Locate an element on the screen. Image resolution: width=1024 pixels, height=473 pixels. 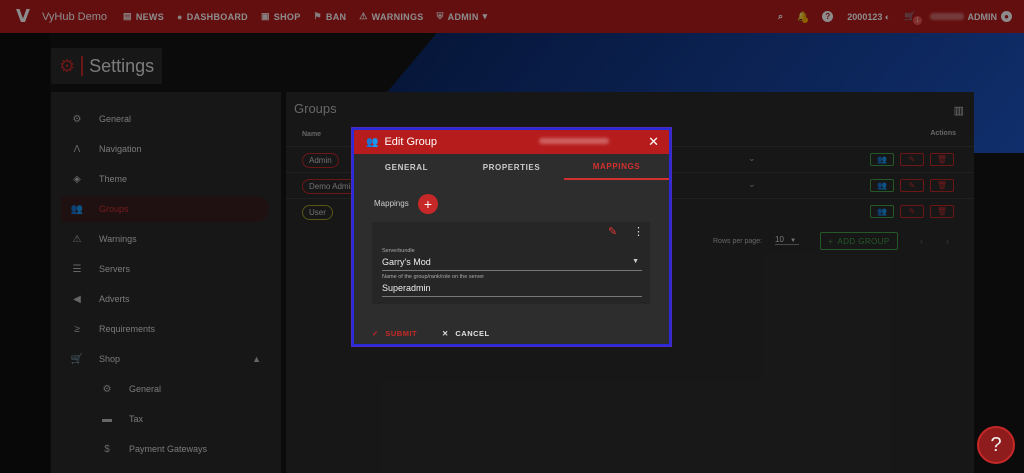
cancel-label: CANCEL is located at coordinates (472, 333).